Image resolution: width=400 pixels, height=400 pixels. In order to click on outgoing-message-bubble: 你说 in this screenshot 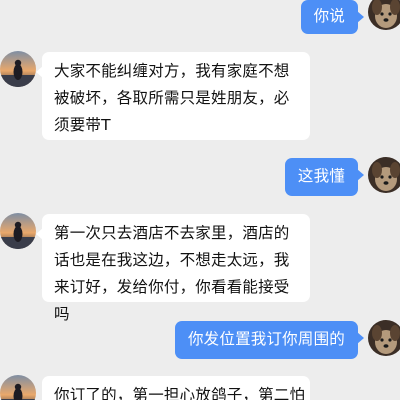, I will do `click(332, 17)`.